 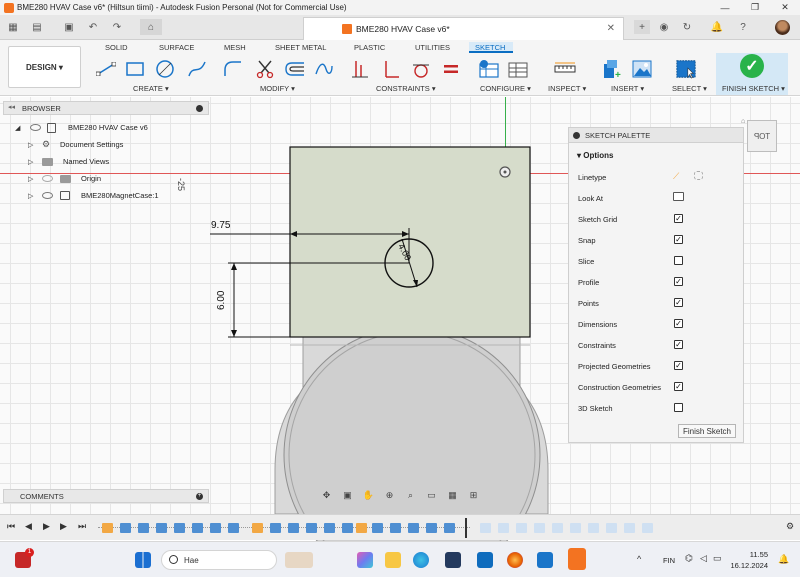 What do you see at coordinates (762, 136) in the screenshot?
I see `view-cube: TOP` at bounding box center [762, 136].